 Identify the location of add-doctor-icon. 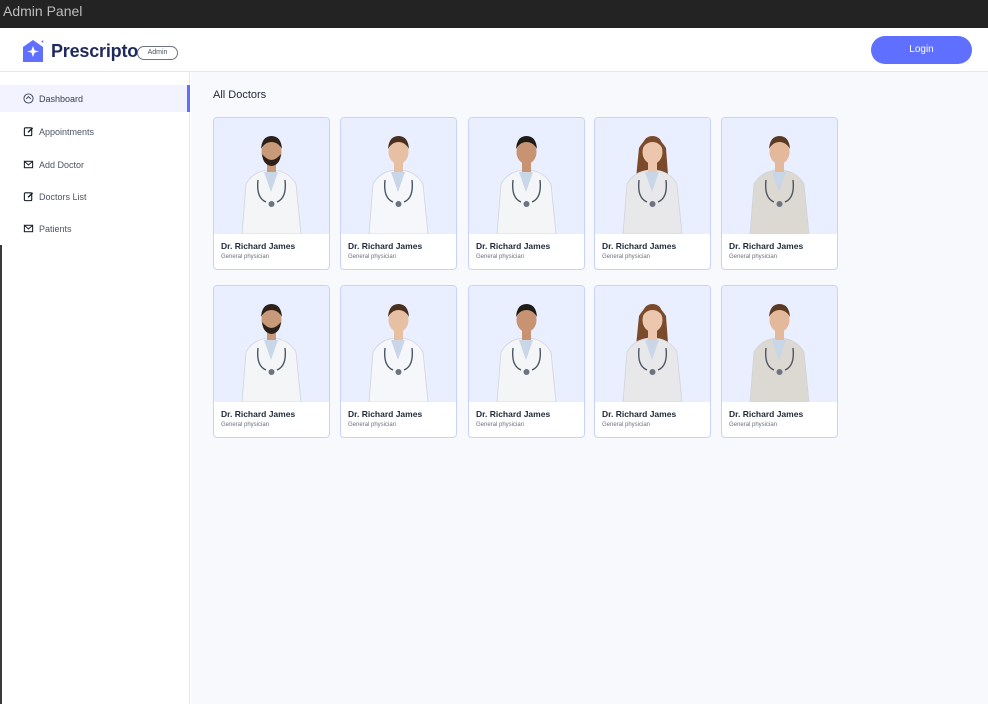
(28, 164).